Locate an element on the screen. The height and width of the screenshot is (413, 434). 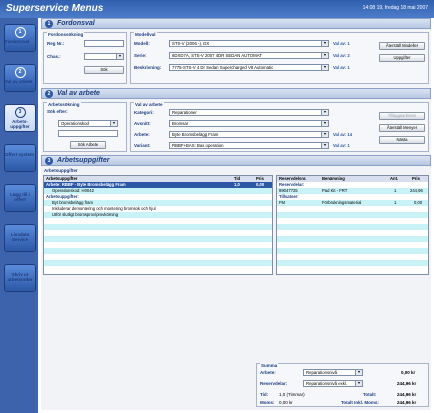
sum-totalt-label: Totalt: is located at coordinates (370, 394).